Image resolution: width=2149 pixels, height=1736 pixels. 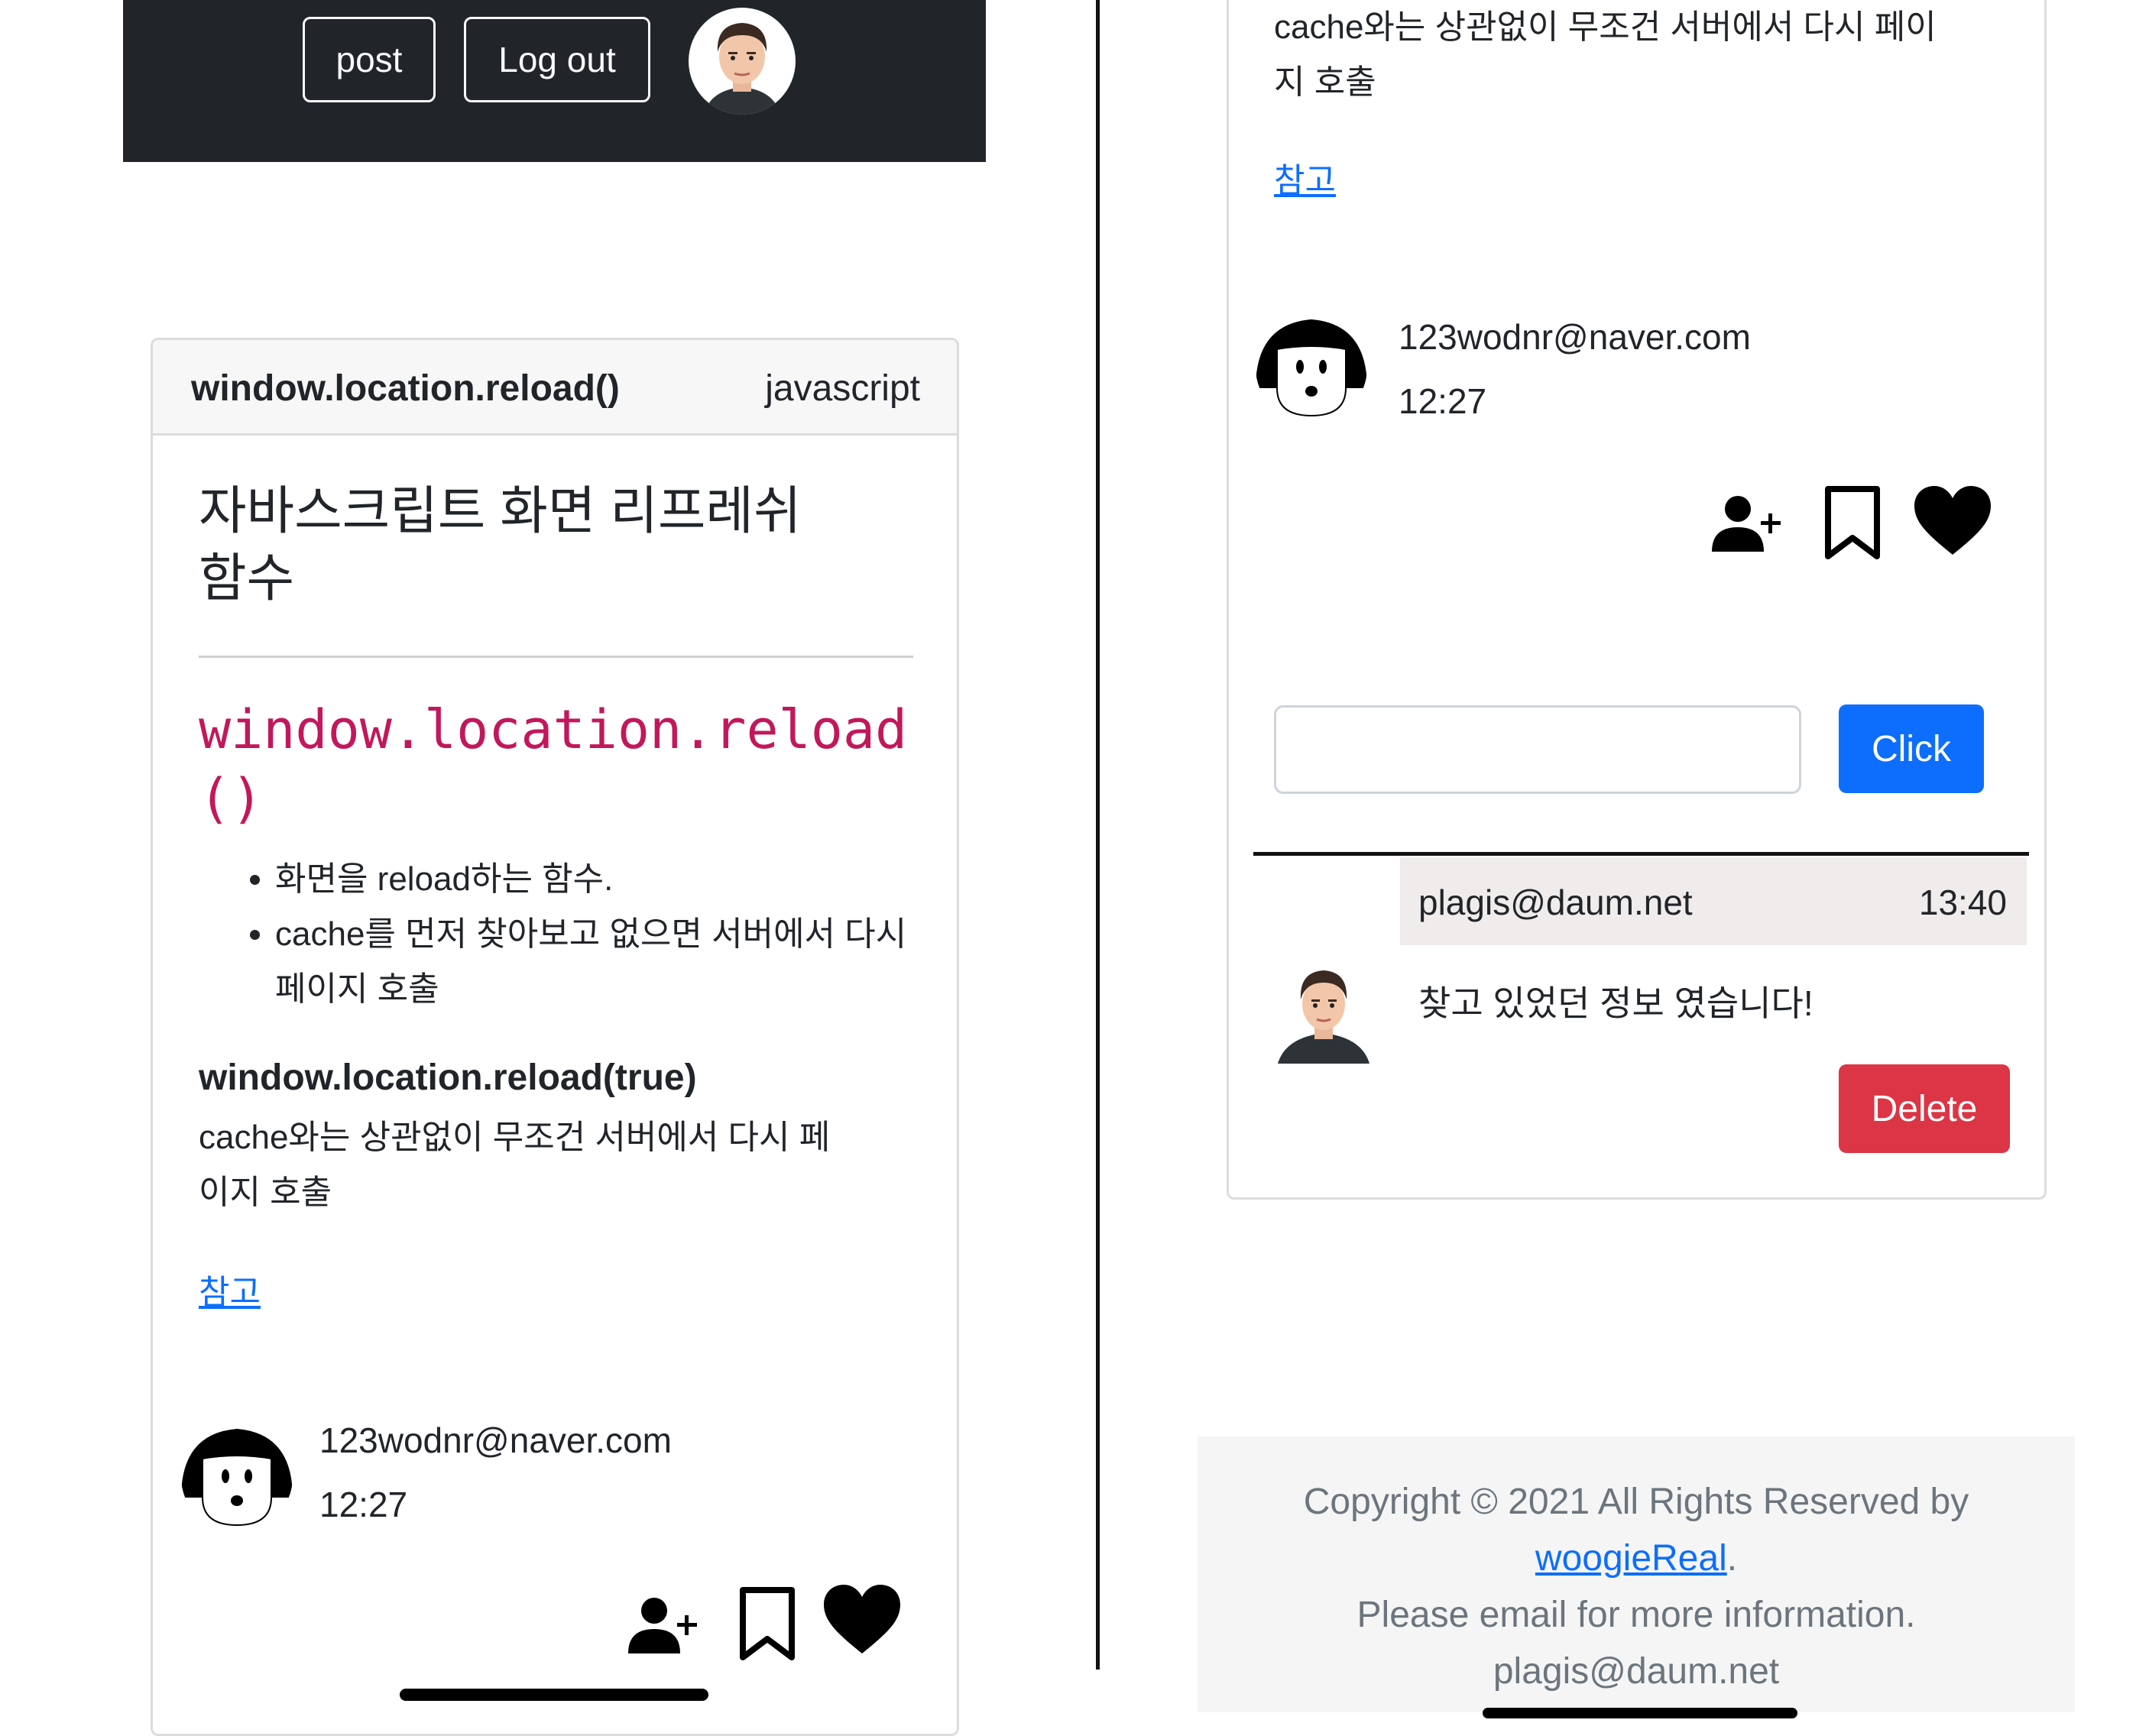 I want to click on user-avatar, so click(x=742, y=61).